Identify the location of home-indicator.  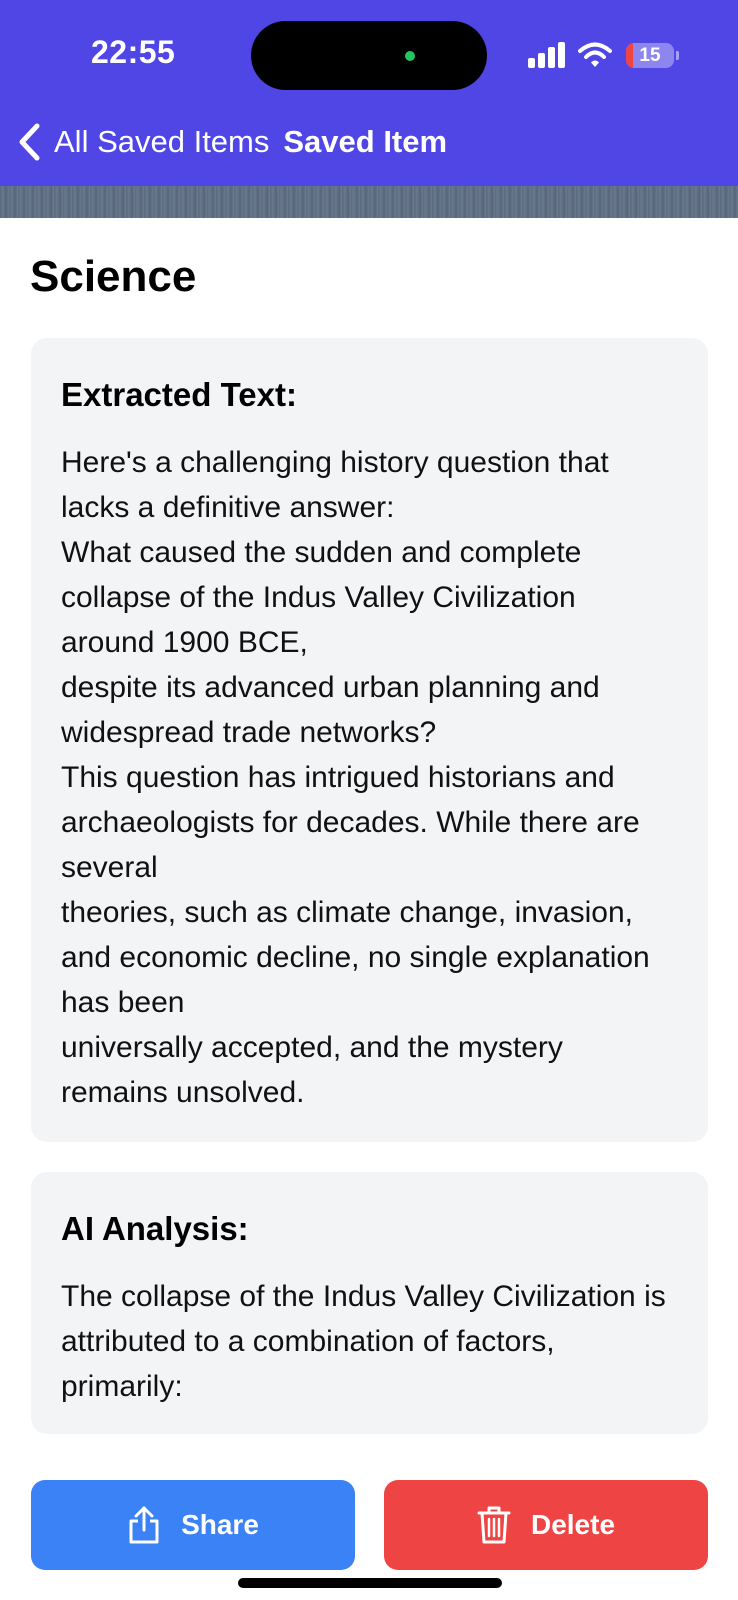
(370, 1583).